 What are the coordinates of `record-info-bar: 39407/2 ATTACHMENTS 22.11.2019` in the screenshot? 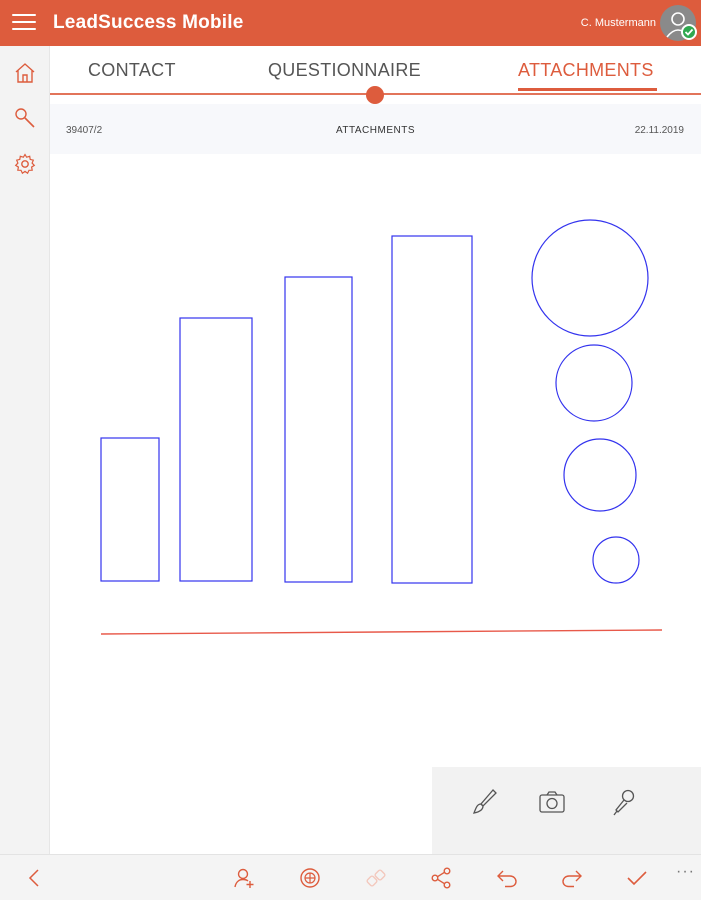 It's located at (375, 129).